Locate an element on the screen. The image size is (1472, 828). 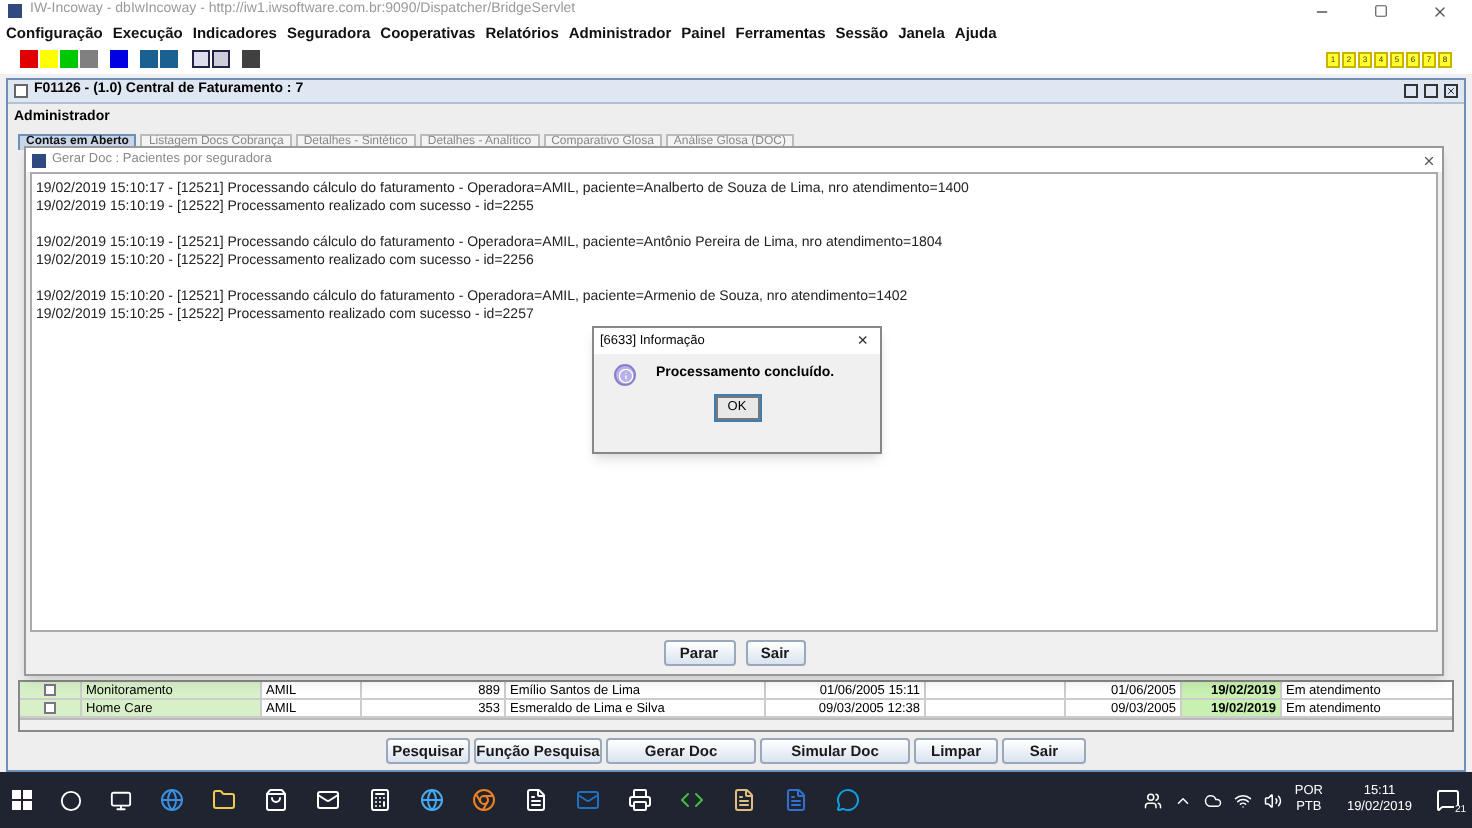
close-button: × is located at coordinates (865, 341).